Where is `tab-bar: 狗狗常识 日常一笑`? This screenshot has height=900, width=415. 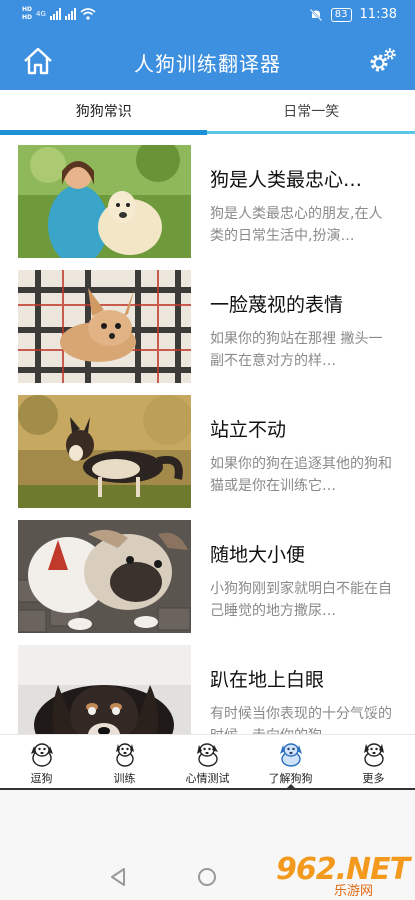 tab-bar: 狗狗常识 日常一笑 is located at coordinates (207, 112).